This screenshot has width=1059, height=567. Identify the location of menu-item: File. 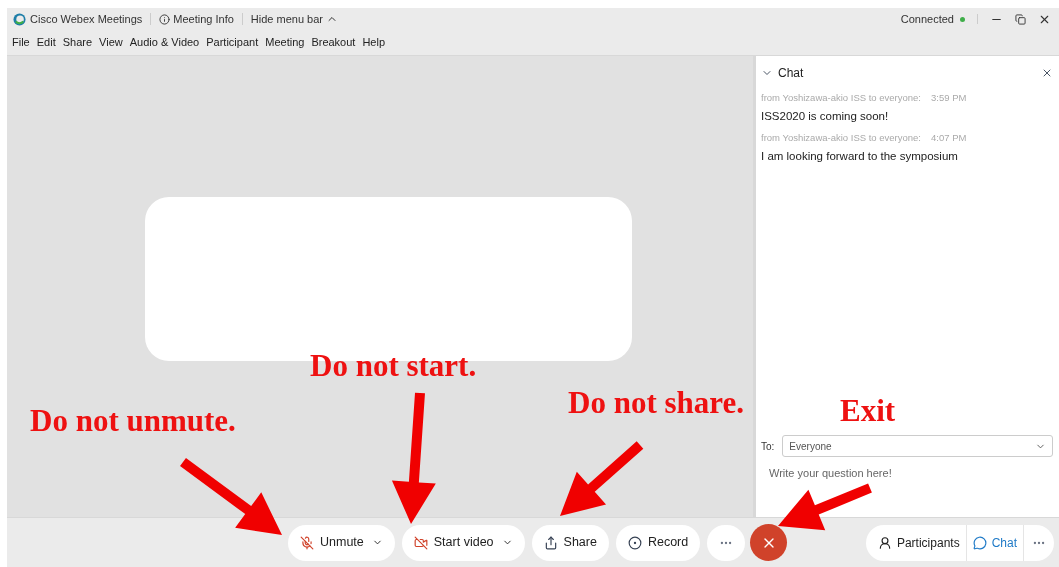
(21, 42).